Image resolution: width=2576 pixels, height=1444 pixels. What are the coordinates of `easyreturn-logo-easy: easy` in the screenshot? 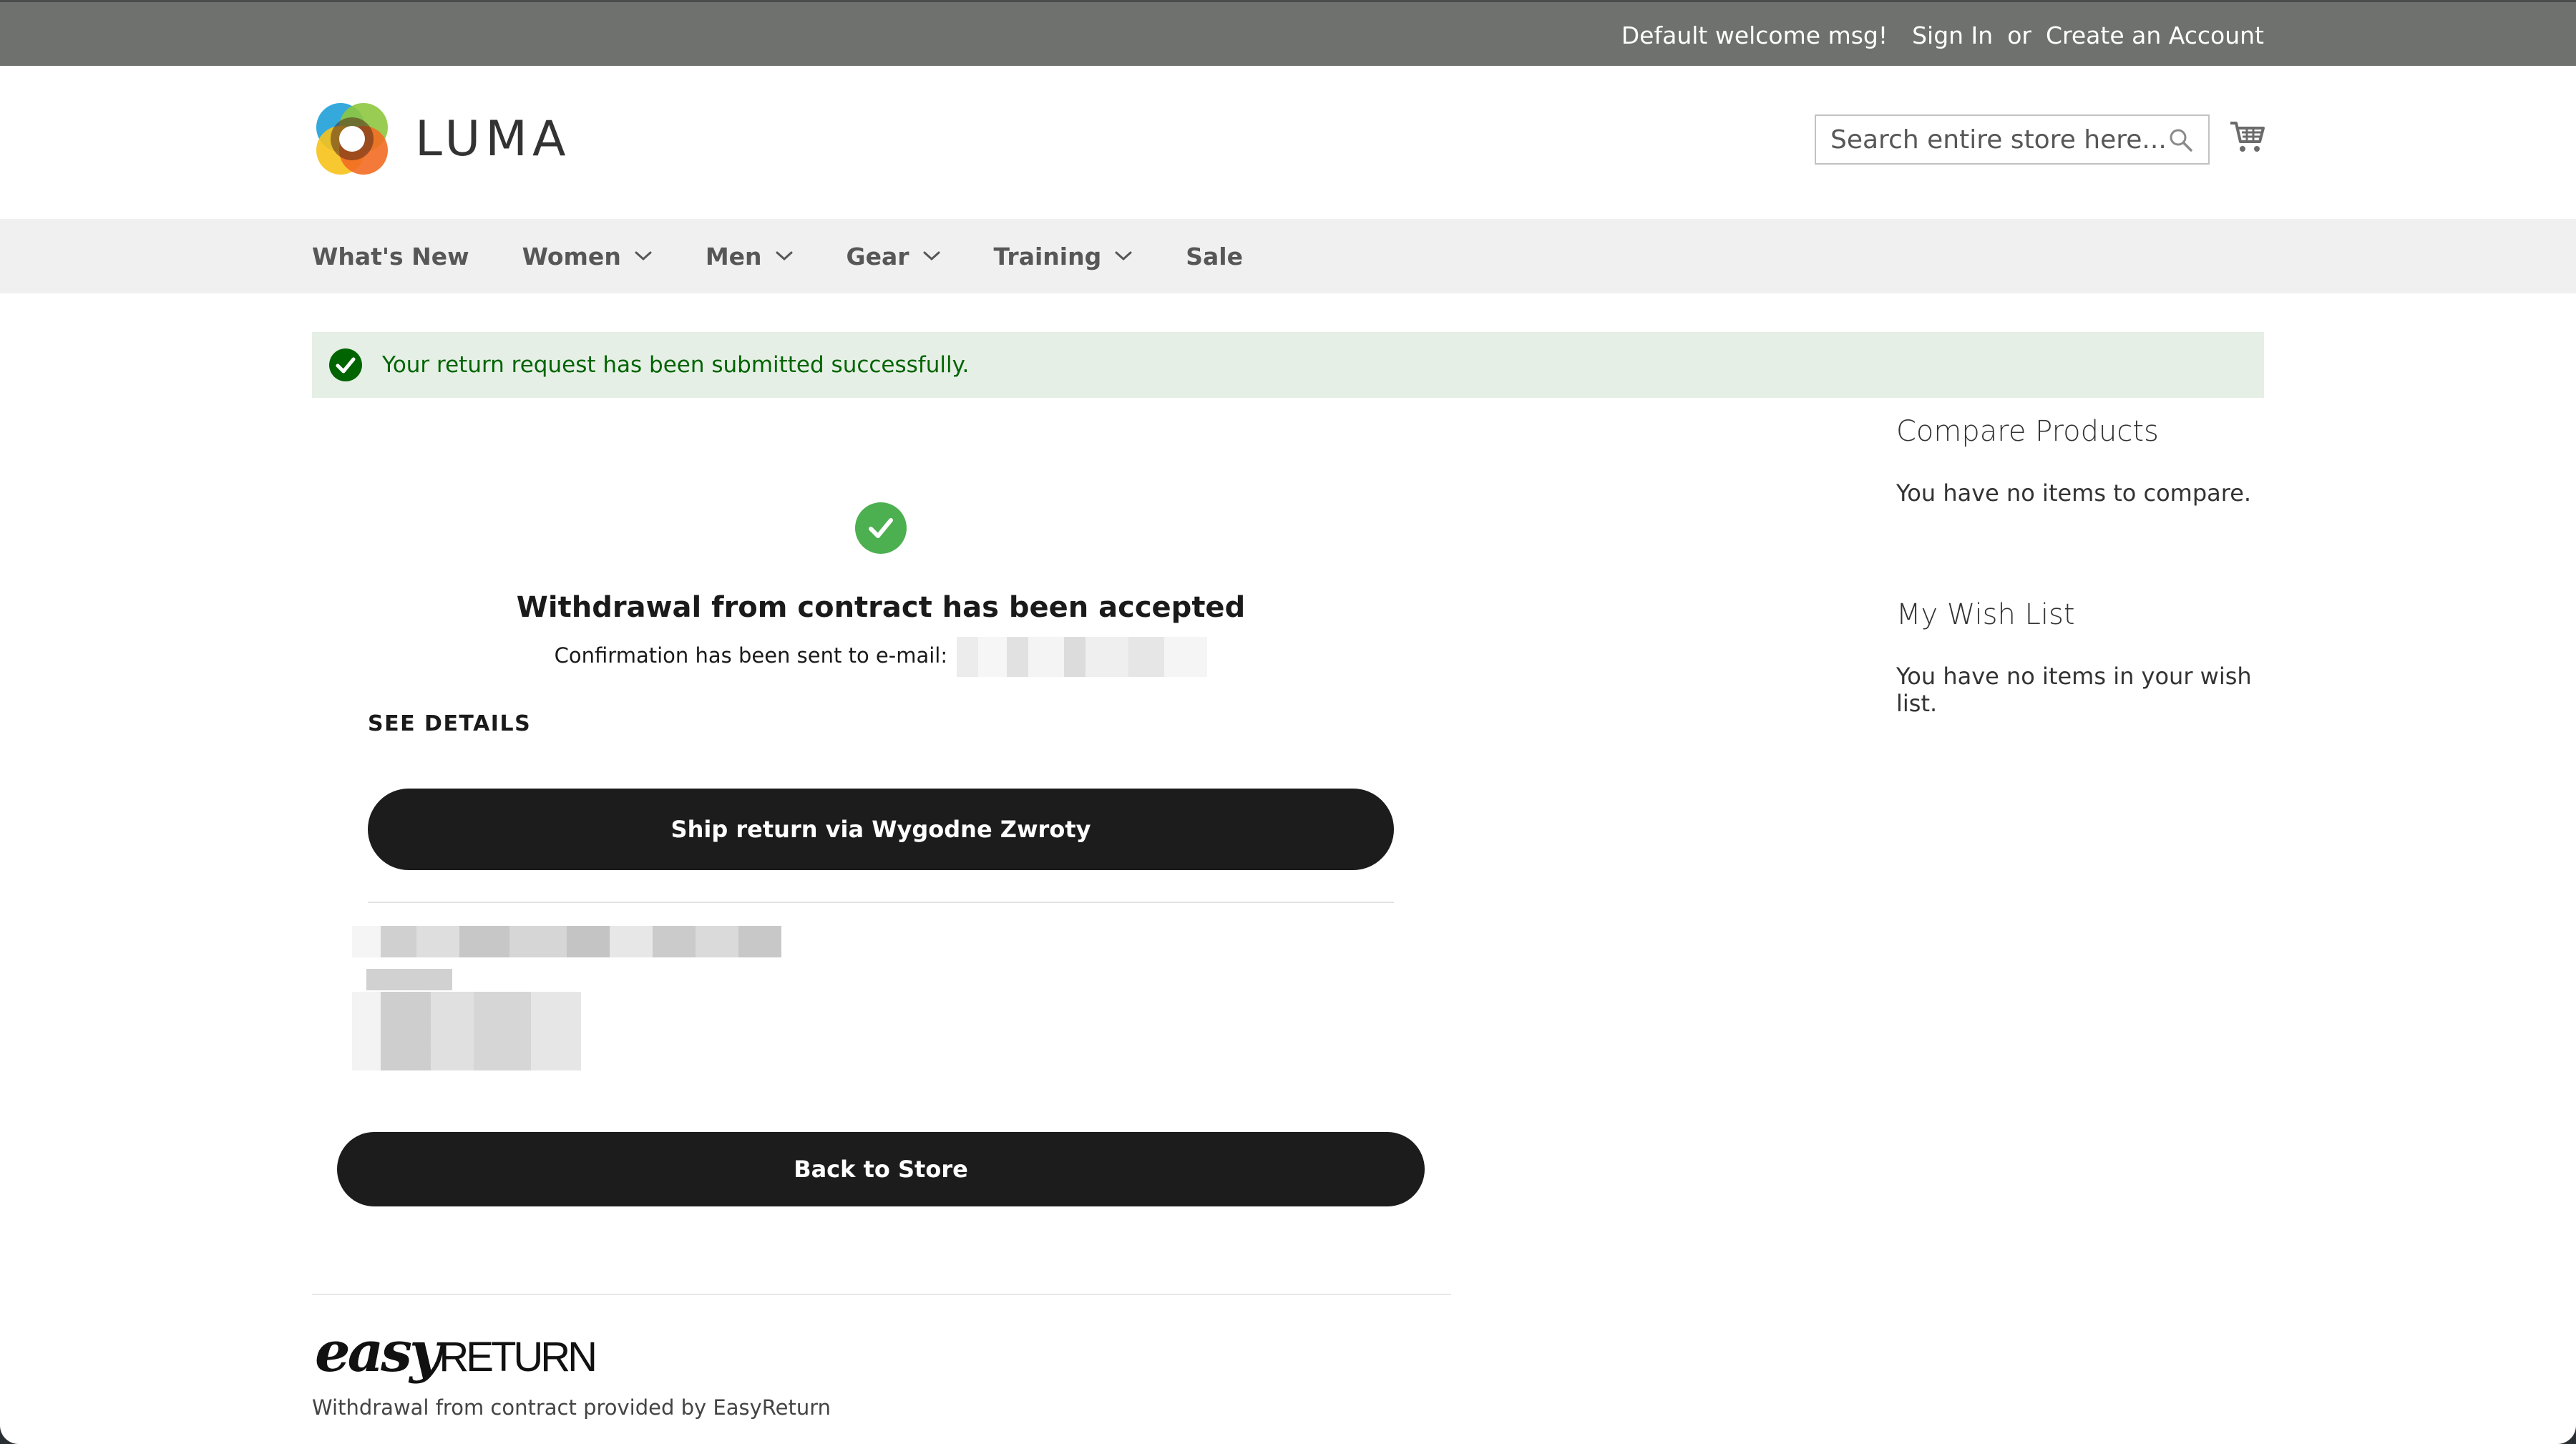 It's located at (378, 1352).